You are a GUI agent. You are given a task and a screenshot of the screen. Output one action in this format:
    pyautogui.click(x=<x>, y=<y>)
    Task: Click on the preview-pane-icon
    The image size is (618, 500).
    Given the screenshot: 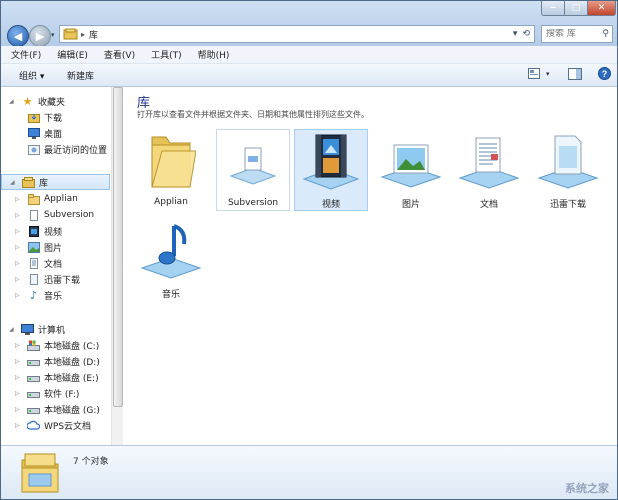 What is the action you would take?
    pyautogui.click(x=574, y=73)
    